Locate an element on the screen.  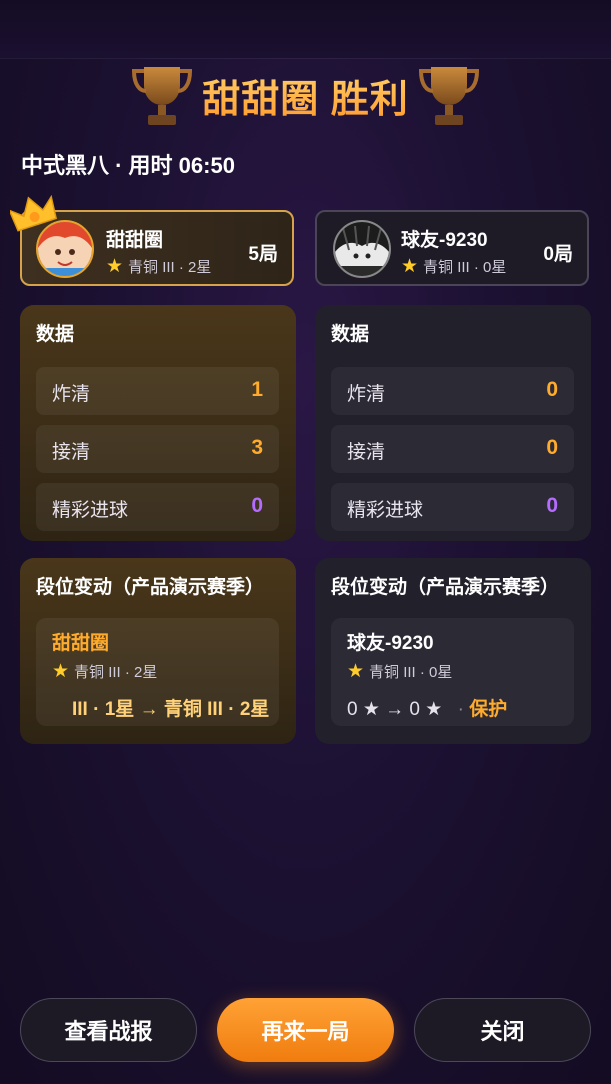
rank-change-detail: 甜甜圈 ★ 青铜 III · 2星 III · 1星 → 青铜 III · 2星 is located at coordinates (157, 672).